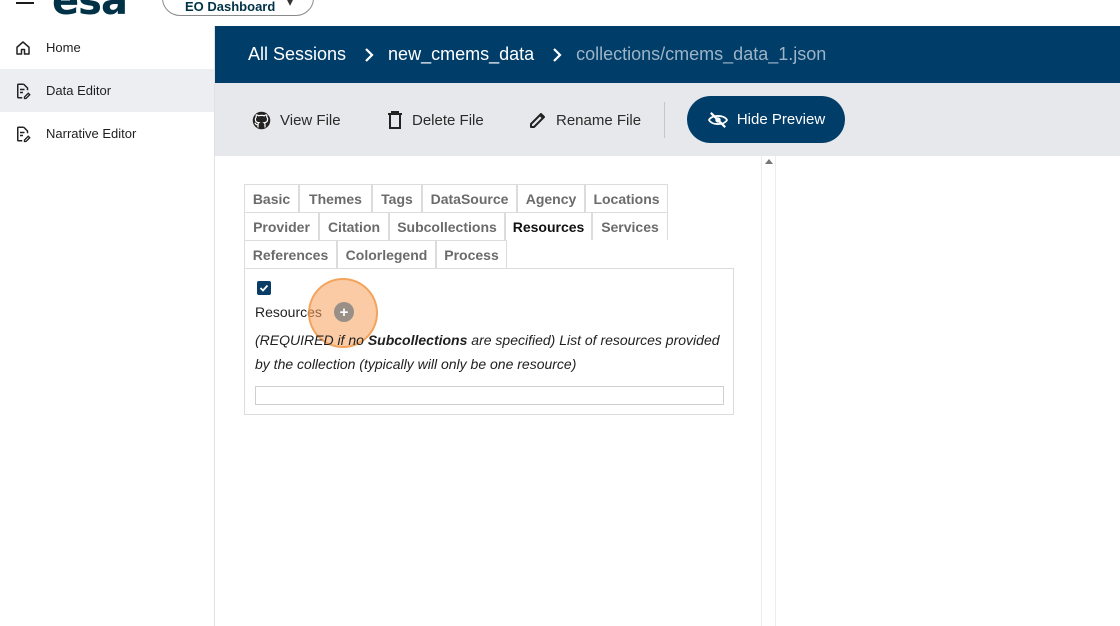  What do you see at coordinates (489, 395) in the screenshot?
I see `resources-input` at bounding box center [489, 395].